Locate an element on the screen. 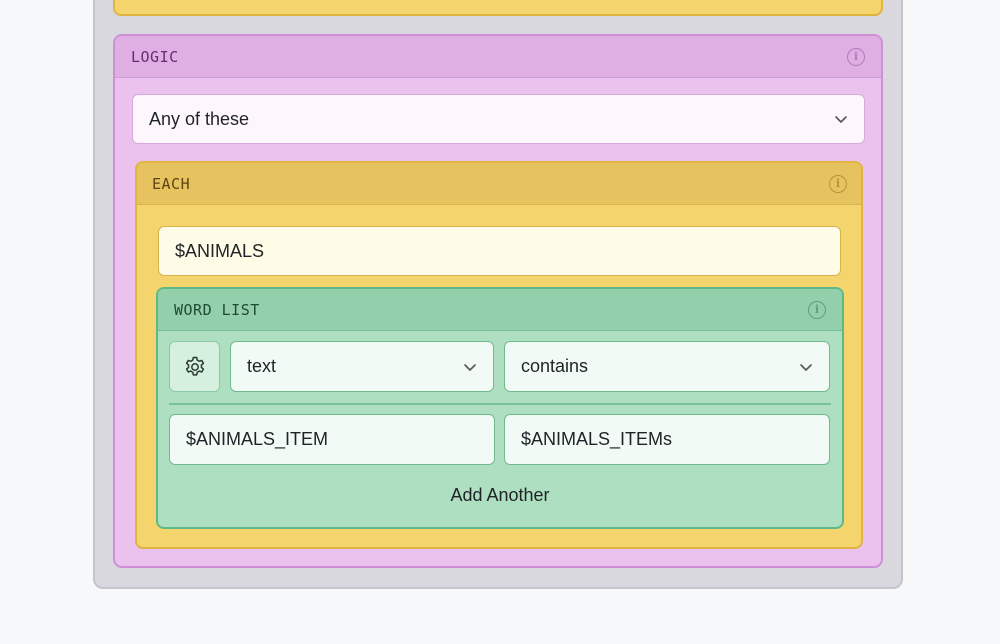 The width and height of the screenshot is (1000, 644). operator-select: contains is located at coordinates (667, 366).